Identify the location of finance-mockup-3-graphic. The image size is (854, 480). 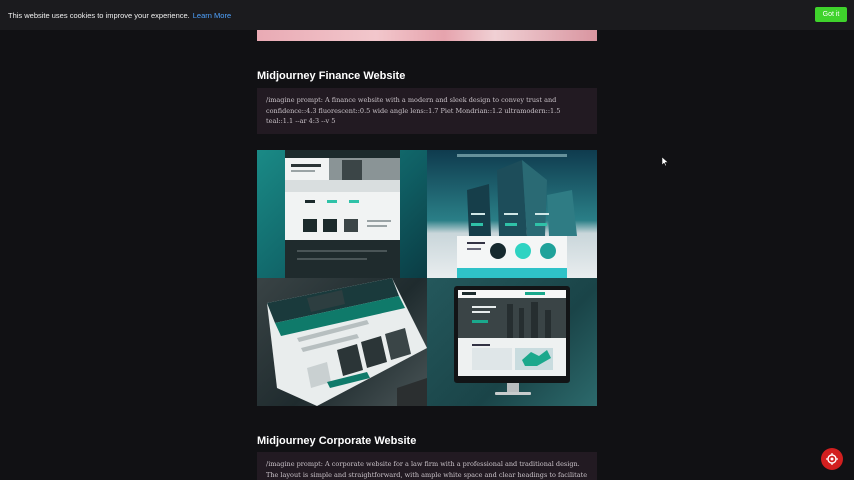
(347, 342).